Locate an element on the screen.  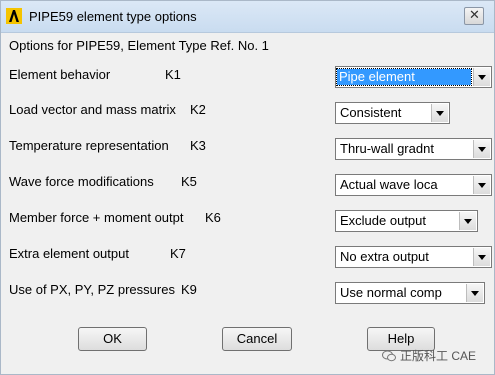
select-k9: Use normal comp is located at coordinates (410, 293).